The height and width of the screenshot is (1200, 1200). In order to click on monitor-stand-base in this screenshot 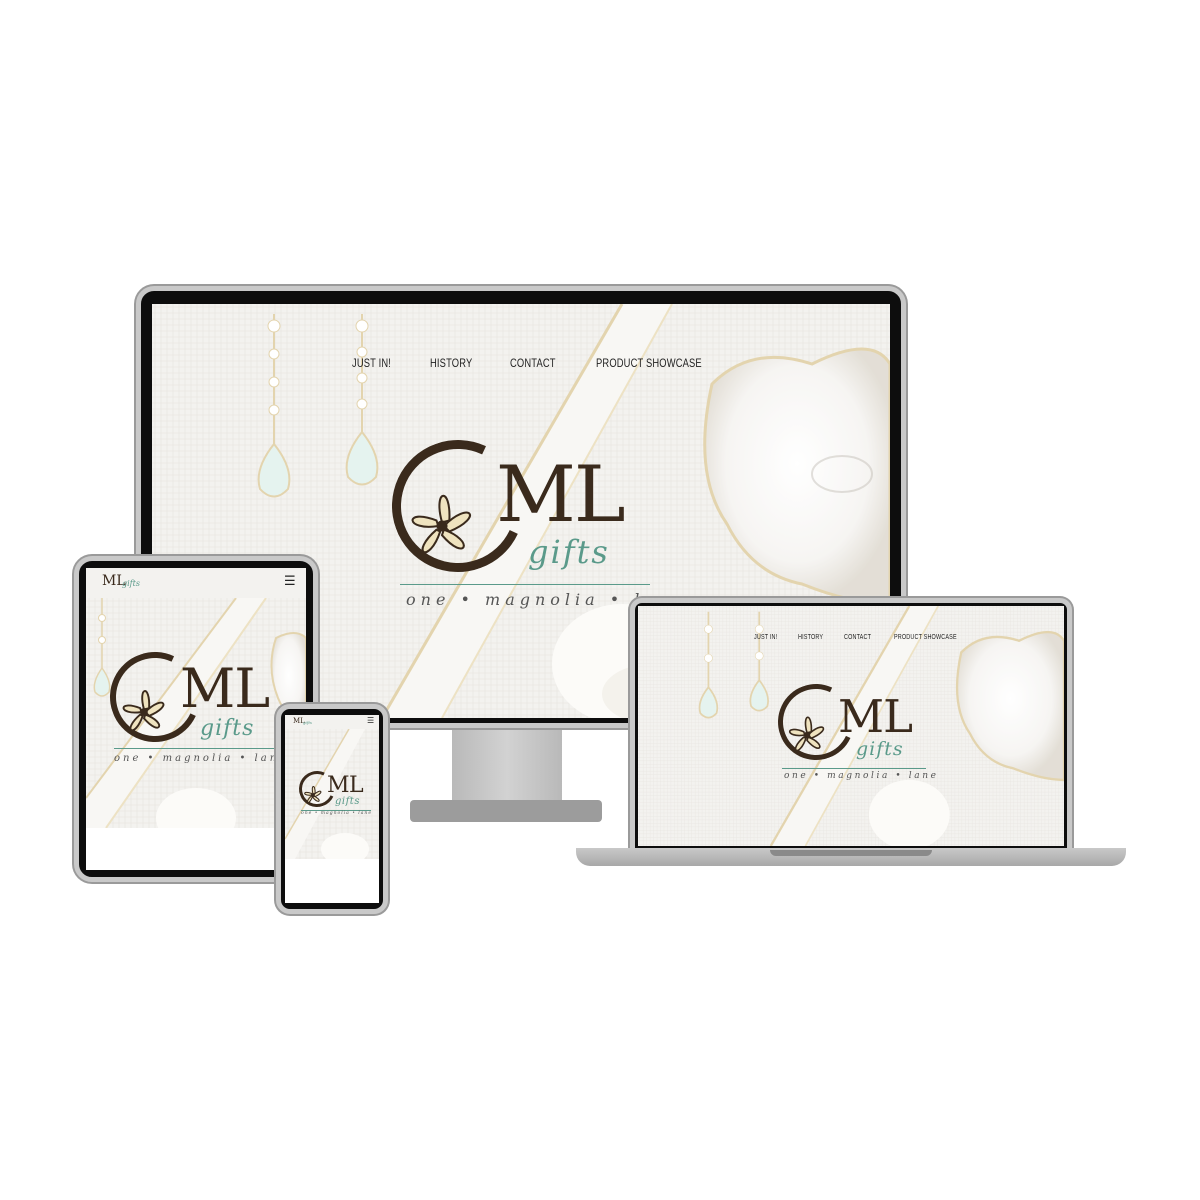, I will do `click(506, 811)`.